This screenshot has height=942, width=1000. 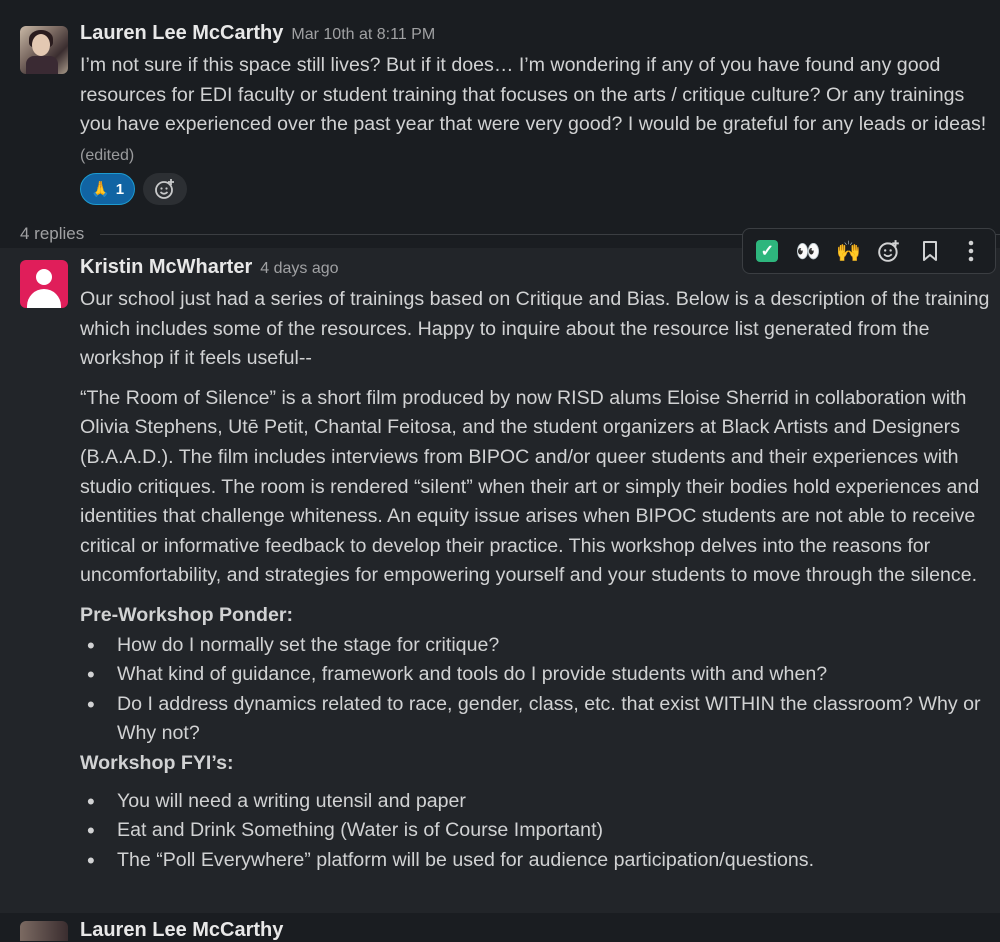 I want to click on ponder-heading: Pre-Workshop Ponder:, so click(x=187, y=614).